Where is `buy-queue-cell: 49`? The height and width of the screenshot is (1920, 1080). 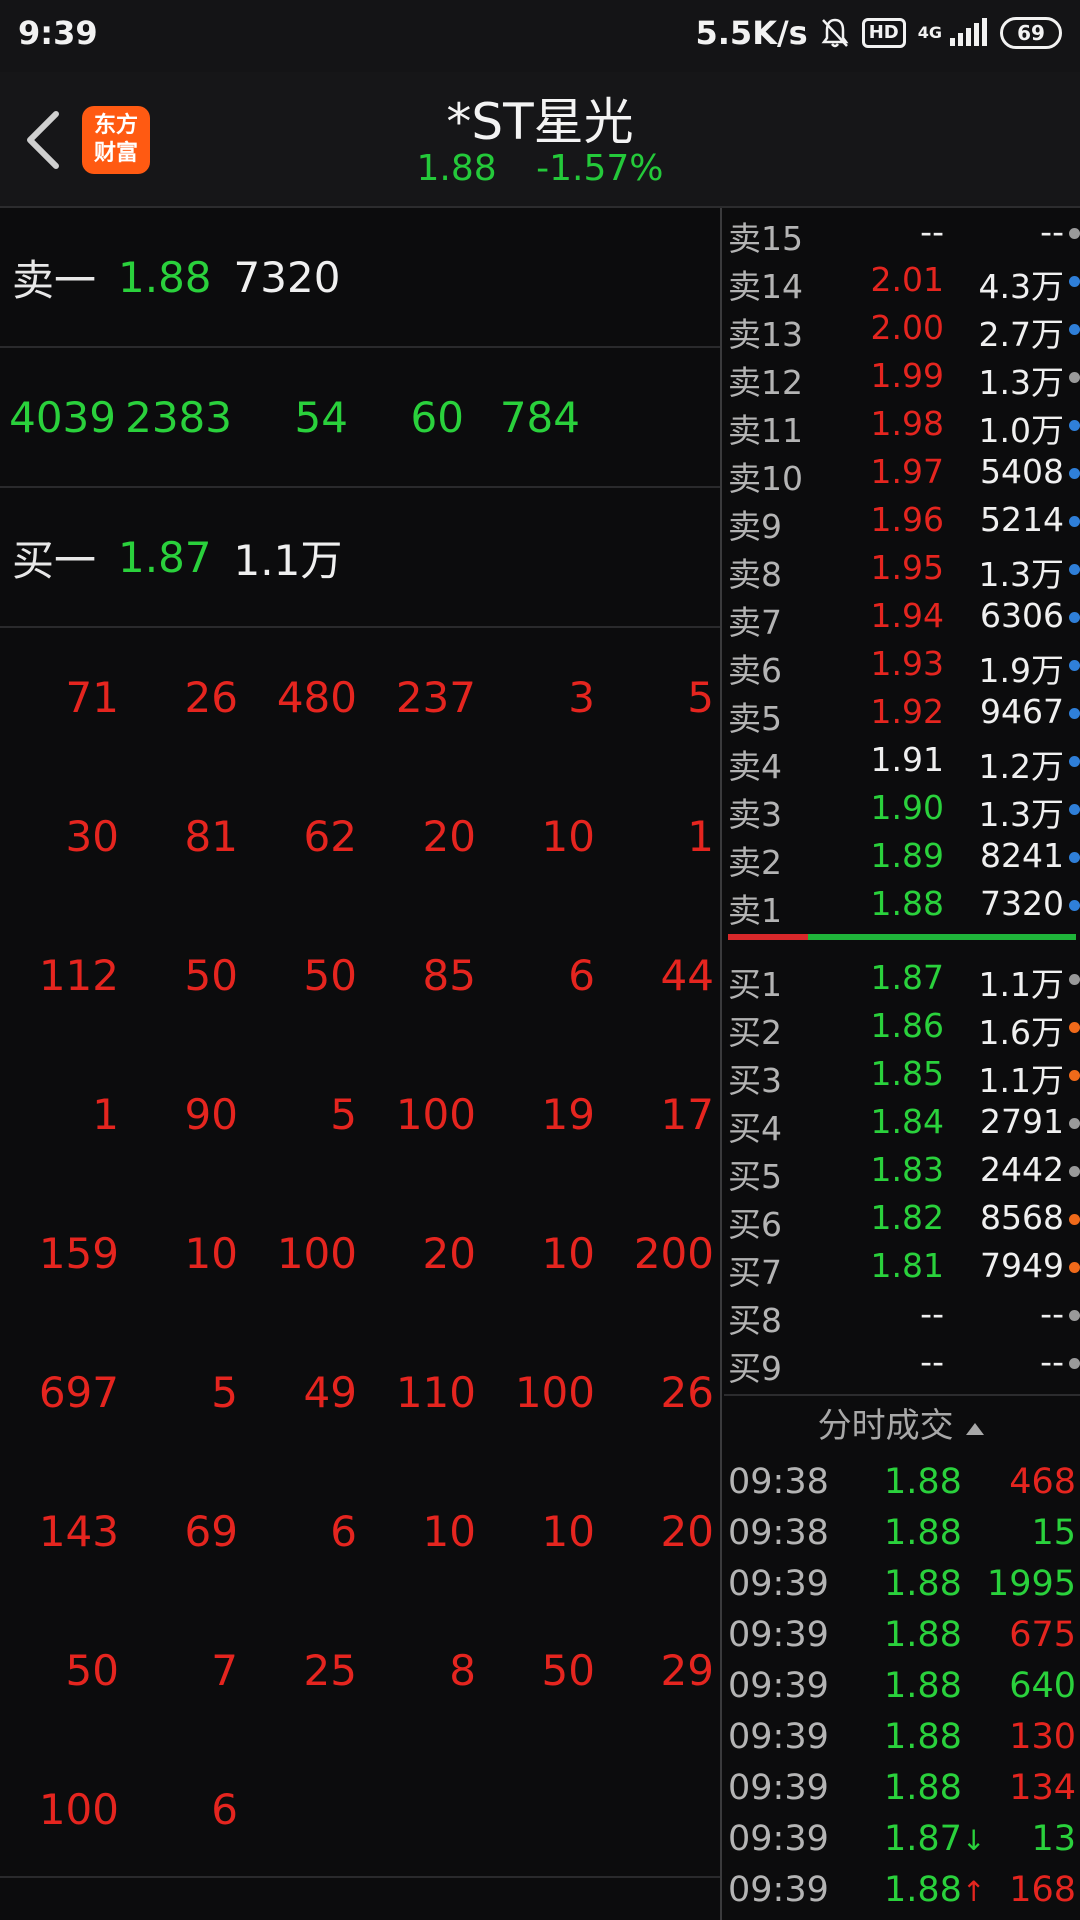 buy-queue-cell: 49 is located at coordinates (330, 1392).